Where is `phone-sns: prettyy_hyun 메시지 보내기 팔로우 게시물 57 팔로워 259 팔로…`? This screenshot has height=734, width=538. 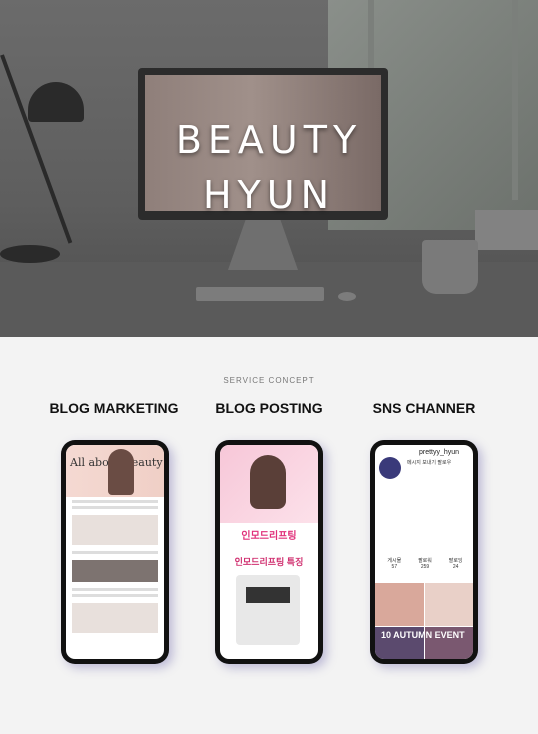 phone-sns: prettyy_hyun 메시지 보내기 팔로우 게시물 57 팔로워 259 팔로… is located at coordinates (424, 552).